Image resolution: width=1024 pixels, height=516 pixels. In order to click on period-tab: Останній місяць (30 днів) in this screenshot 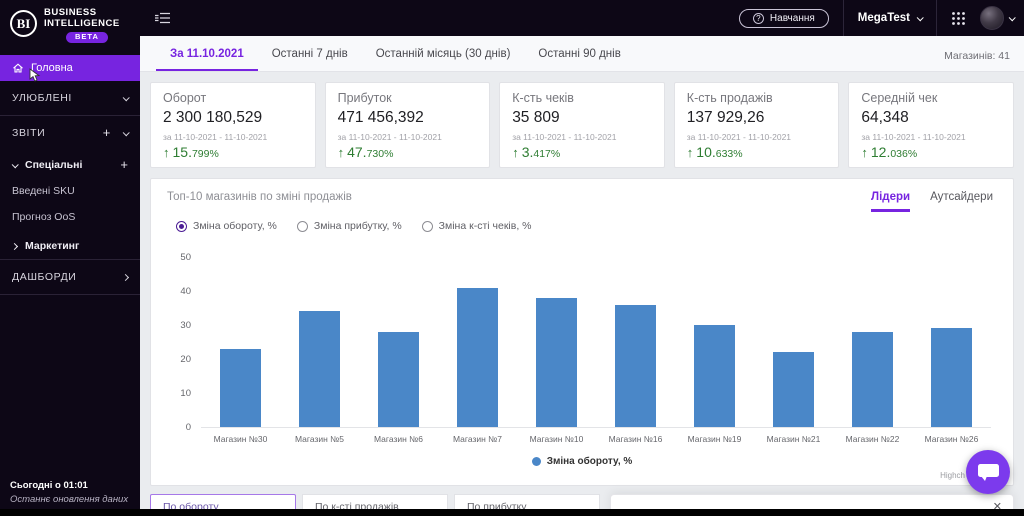, I will do `click(443, 59)`.